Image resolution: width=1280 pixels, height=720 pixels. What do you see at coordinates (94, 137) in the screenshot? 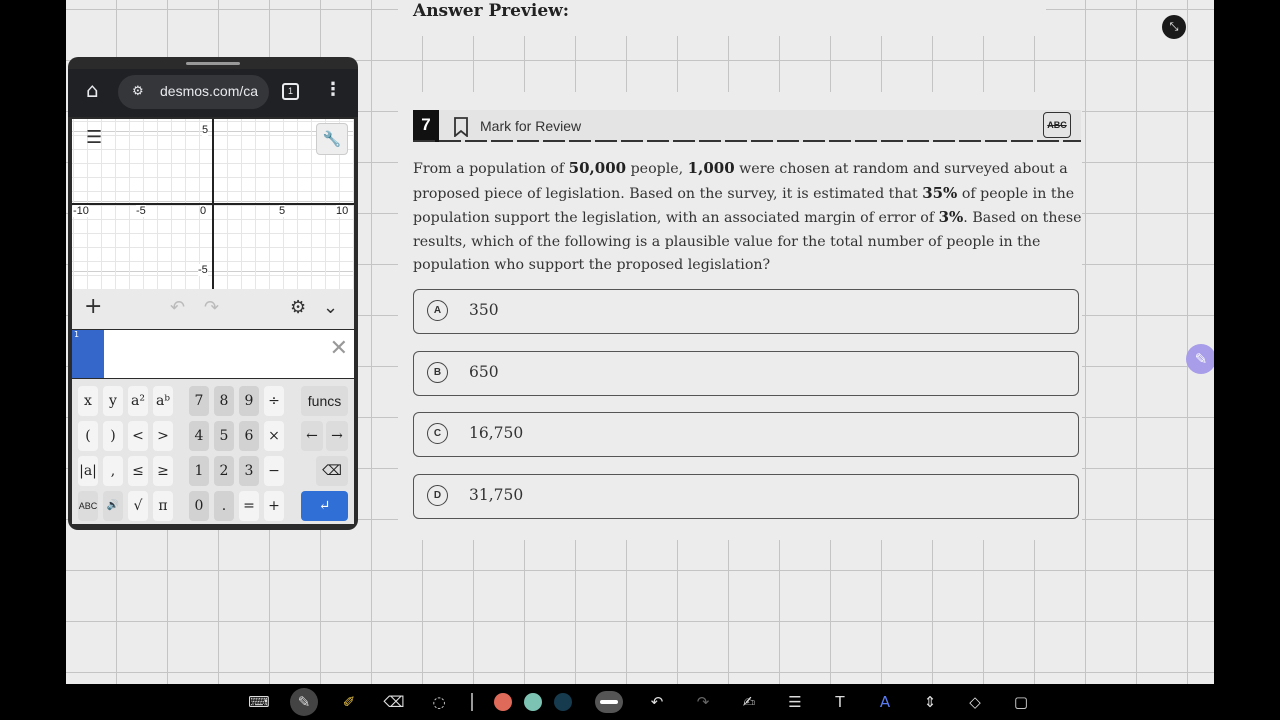
I see `hamburger-menu-icon: ☰` at bounding box center [94, 137].